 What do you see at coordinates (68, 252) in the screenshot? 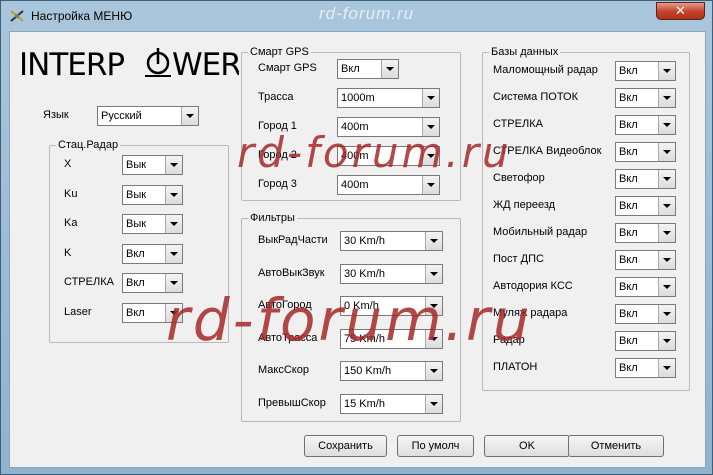
I see `stat-radar-label: K` at bounding box center [68, 252].